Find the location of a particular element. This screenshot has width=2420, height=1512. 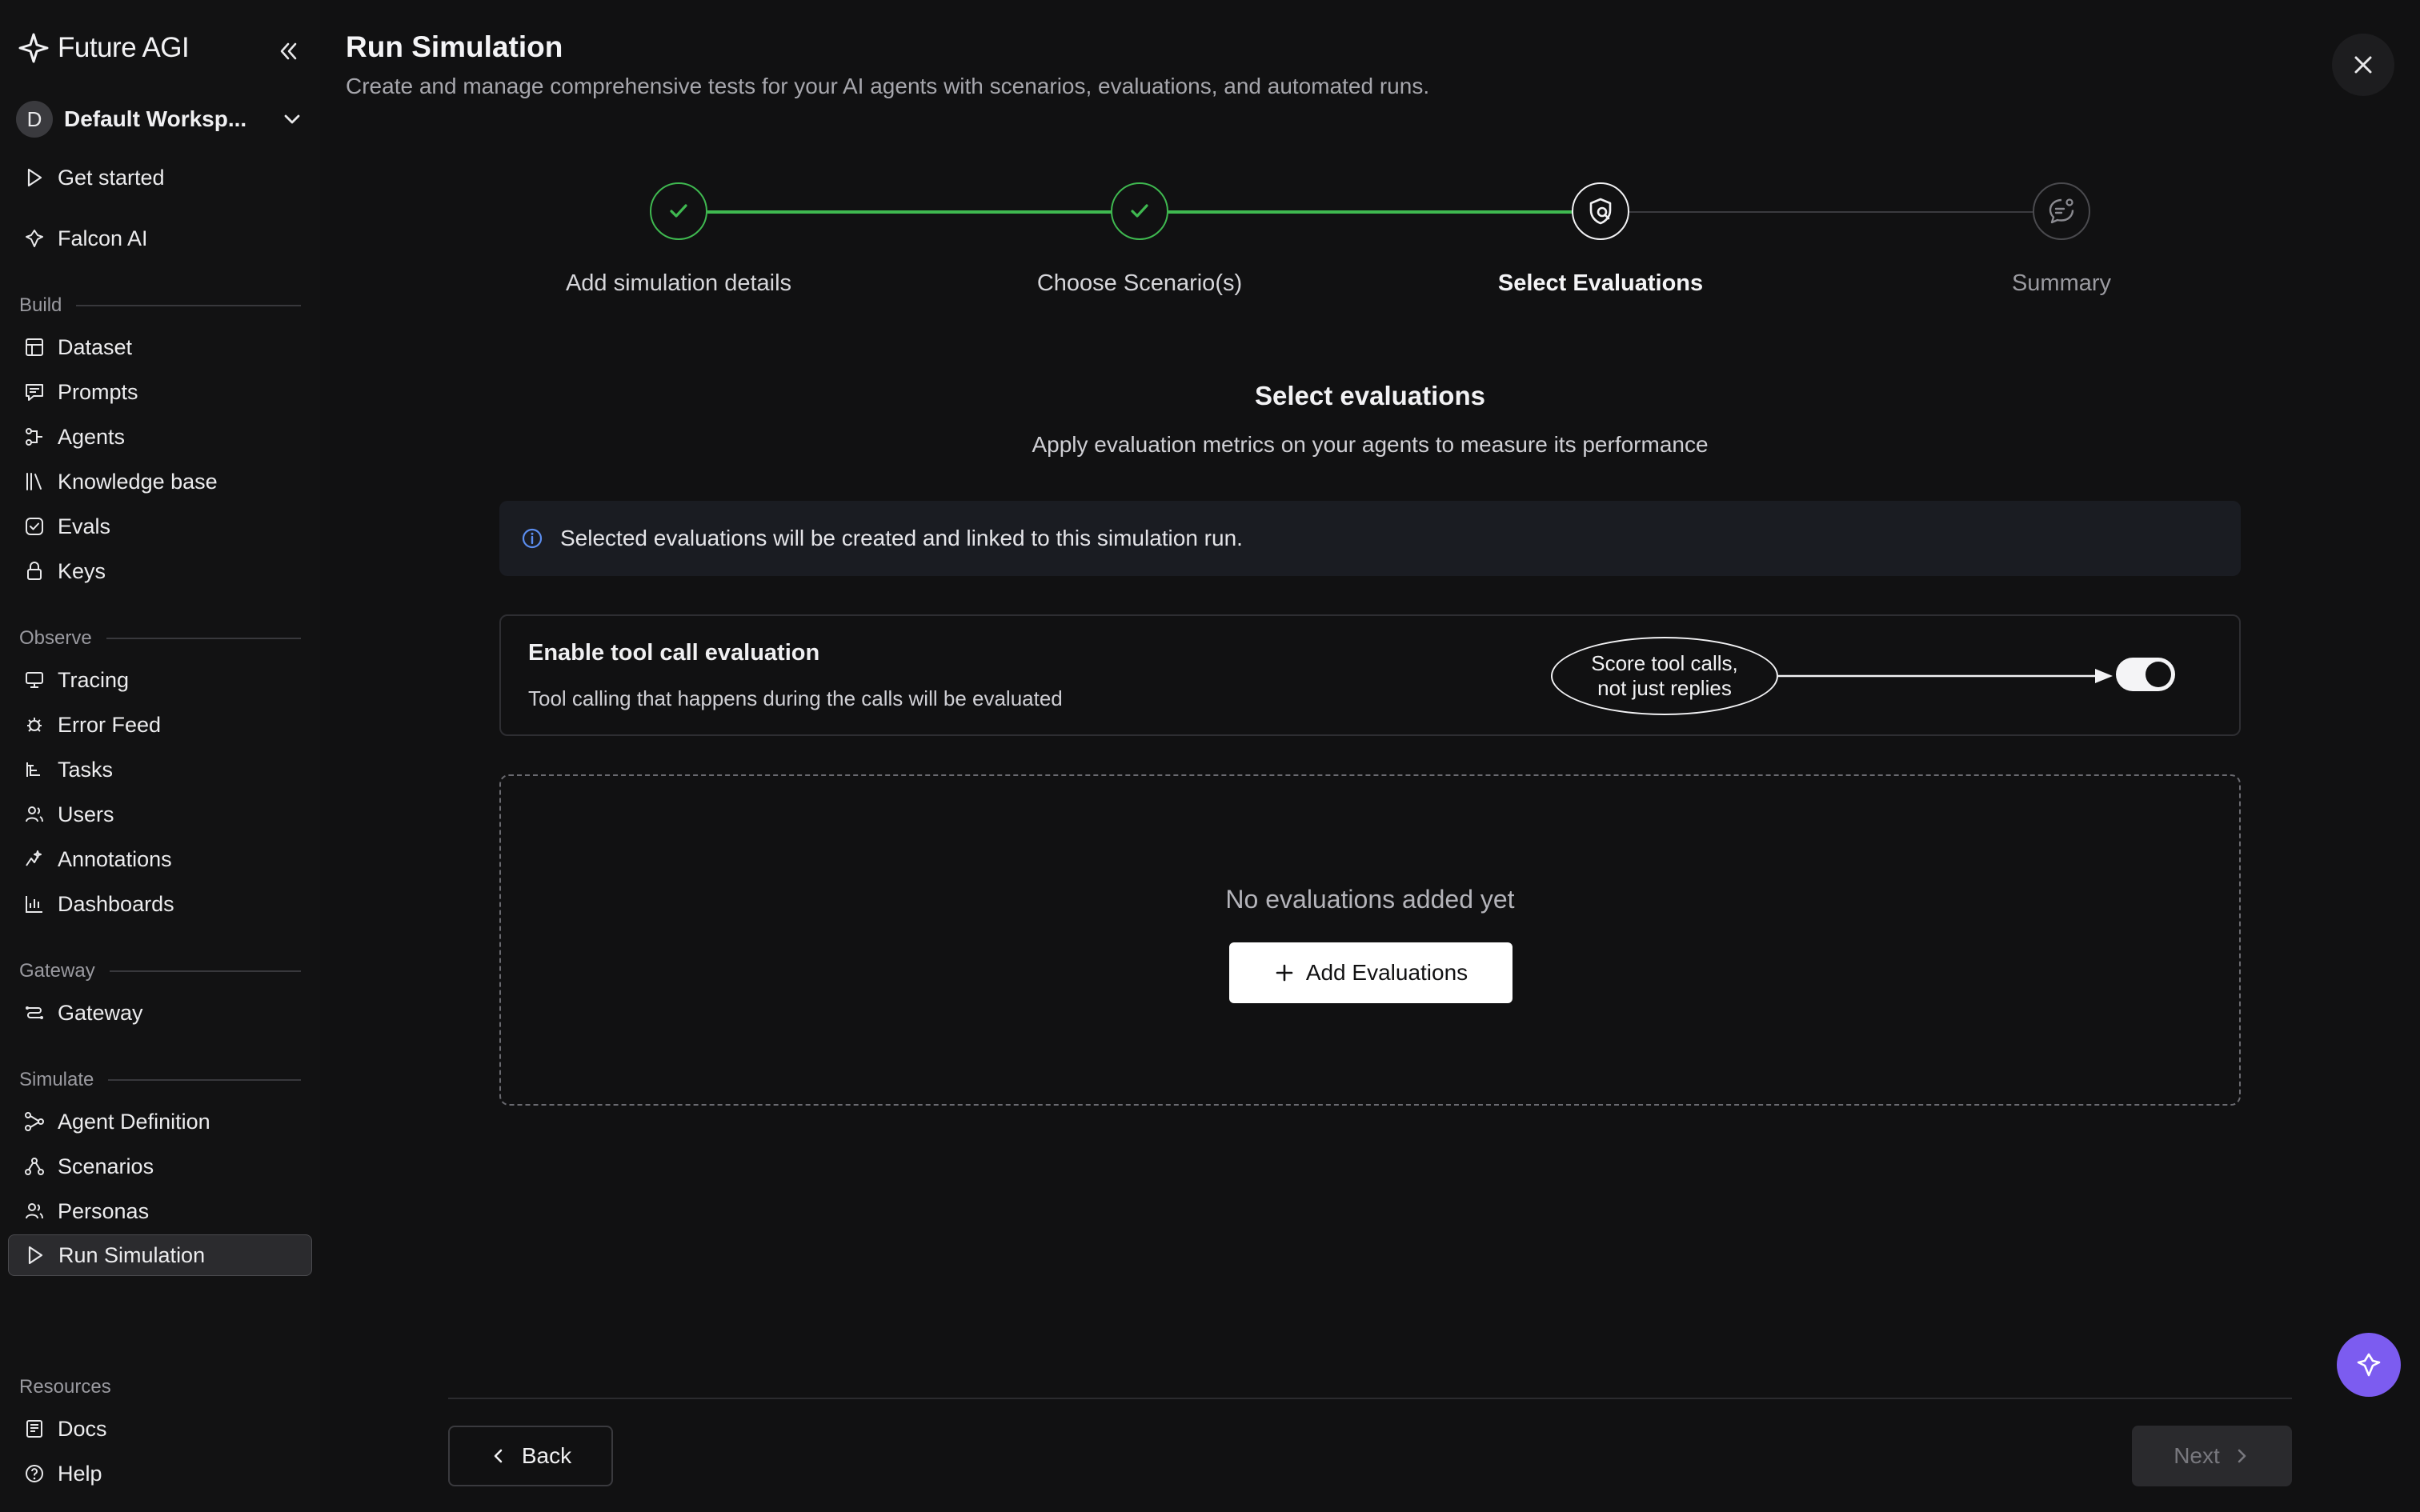

add-evaluations-label: Add Evaluations is located at coordinates (1386, 972).